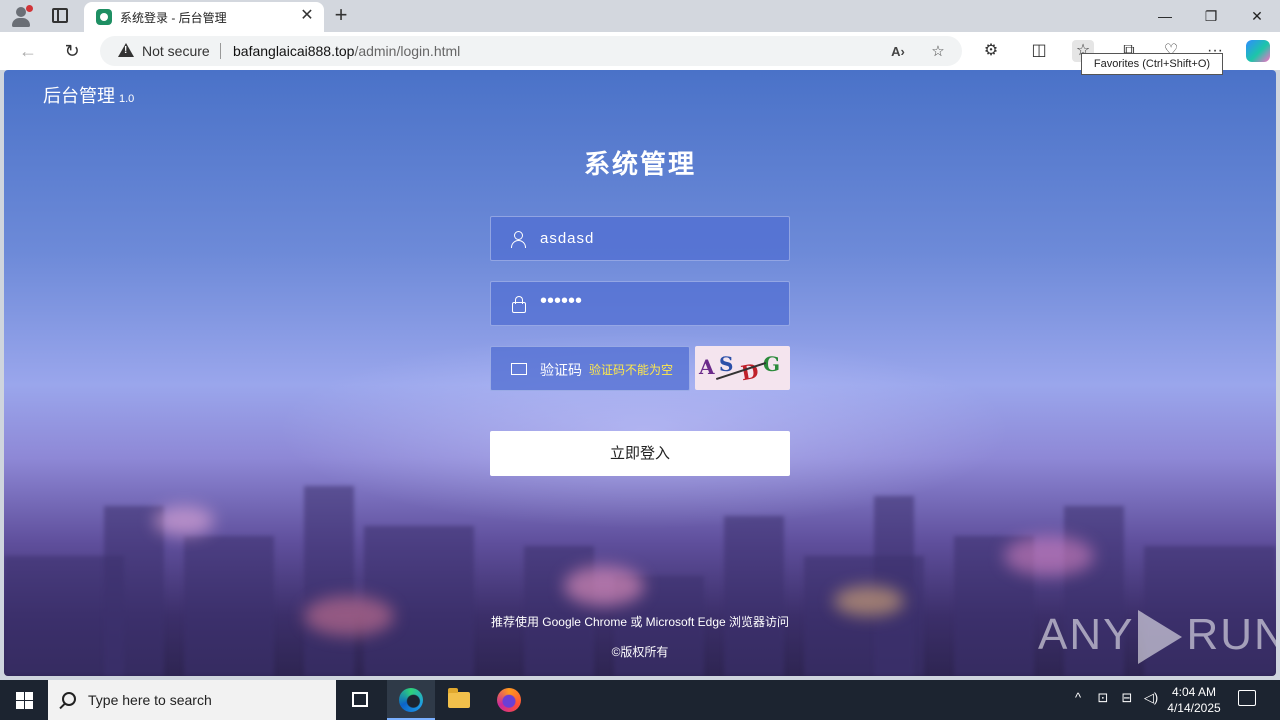 This screenshot has height=720, width=1280. I want to click on task-view-icon, so click(360, 699).